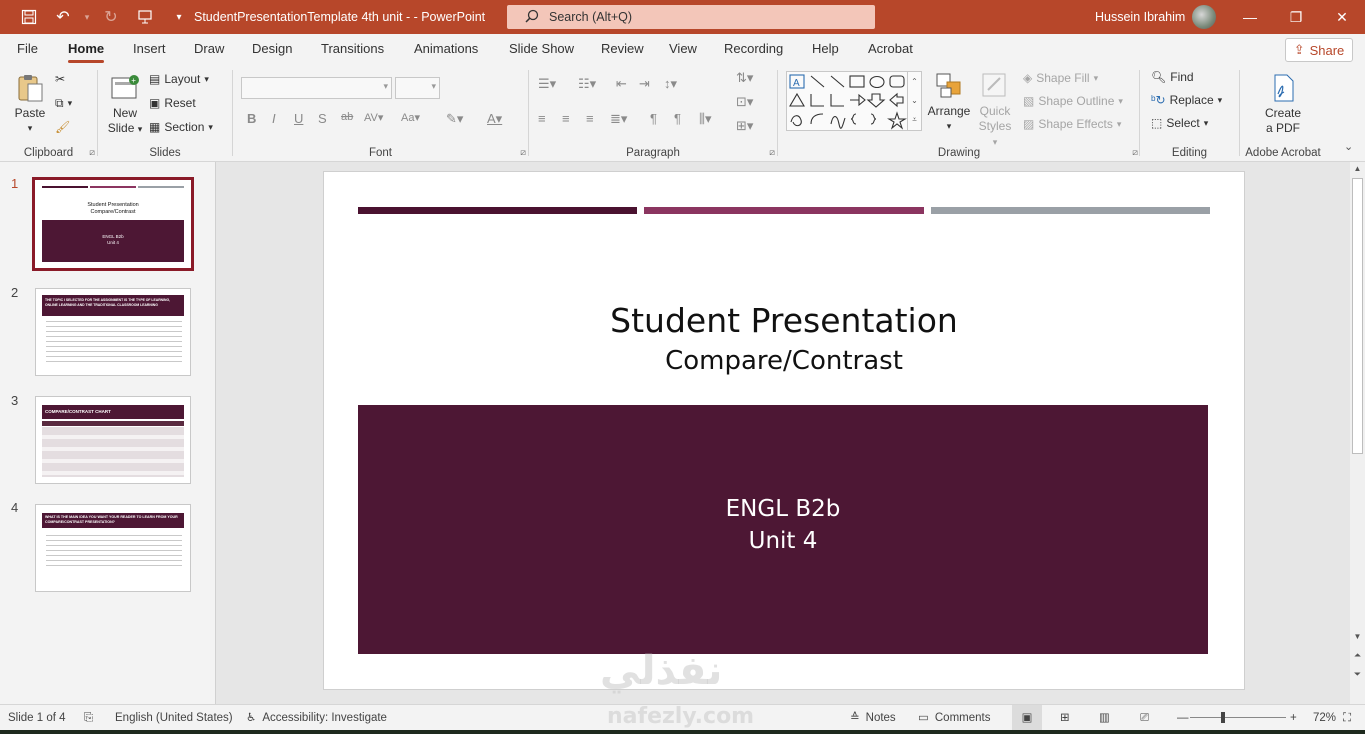 Image resolution: width=1365 pixels, height=734 pixels. I want to click on scroll-up-icon: ▲, so click(1357, 168).